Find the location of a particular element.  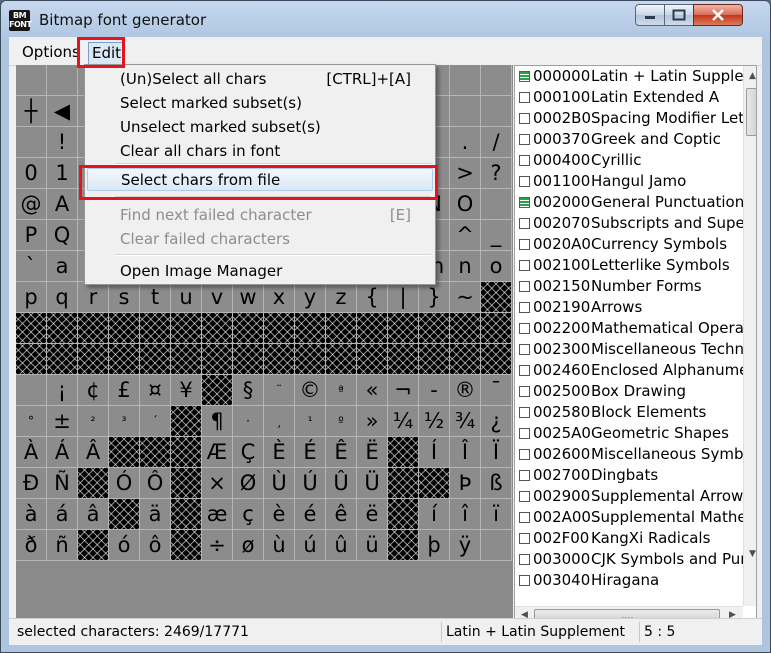

minimize-button is located at coordinates (650, 15).